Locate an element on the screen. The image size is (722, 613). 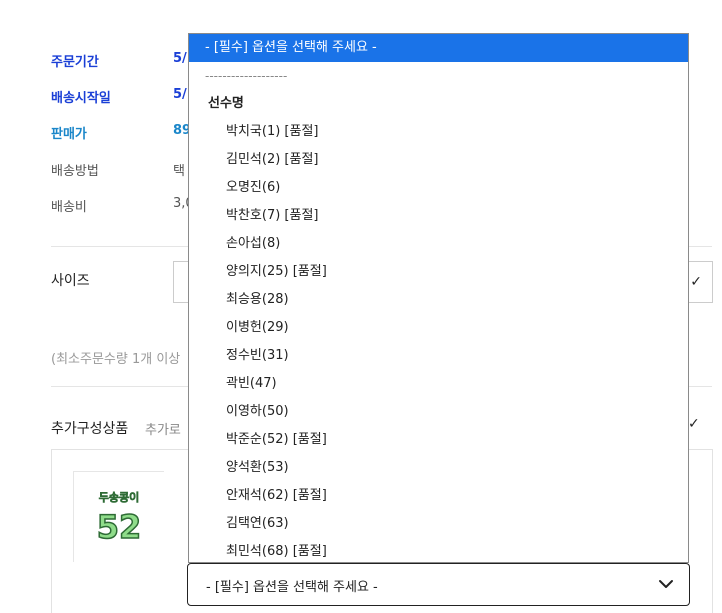
option-item: 오명진(6) is located at coordinates (438, 188).